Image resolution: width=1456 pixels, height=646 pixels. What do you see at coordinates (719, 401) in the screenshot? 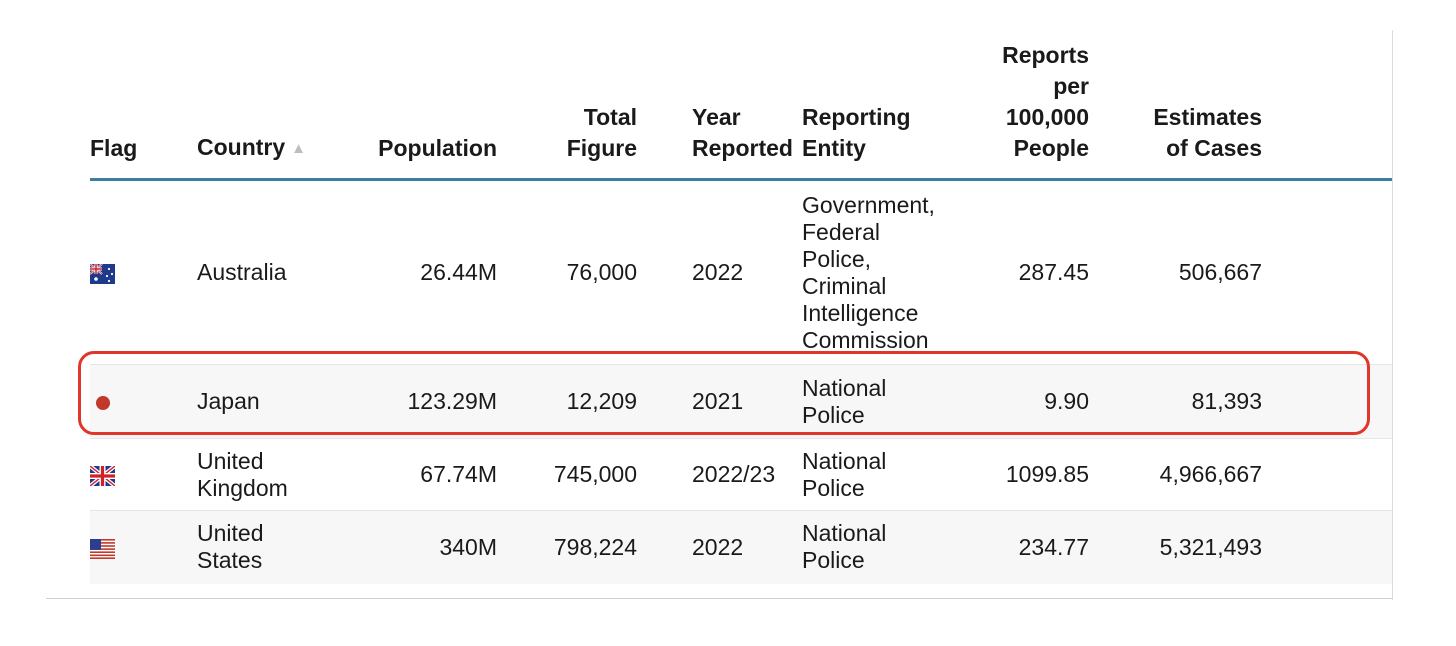
I see `year-cell: 2021` at bounding box center [719, 401].